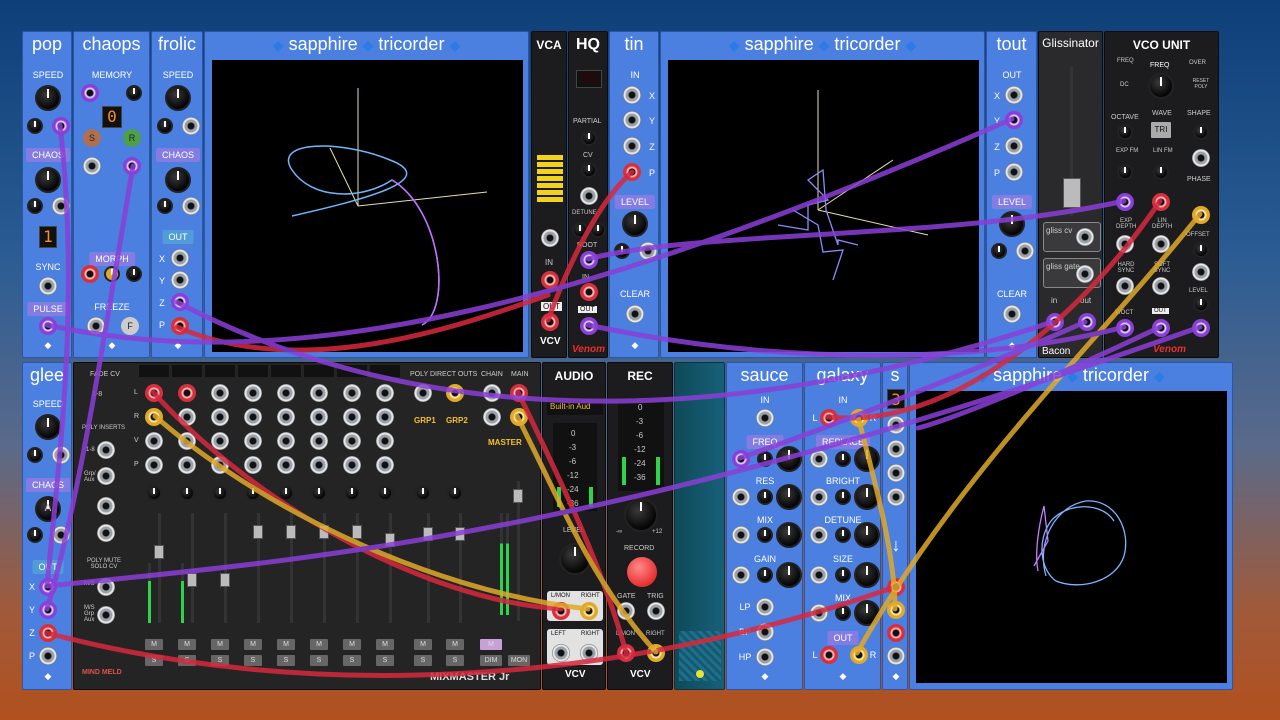  Describe the element at coordinates (589, 170) in the screenshot. I see `hq-cv-knob` at that location.